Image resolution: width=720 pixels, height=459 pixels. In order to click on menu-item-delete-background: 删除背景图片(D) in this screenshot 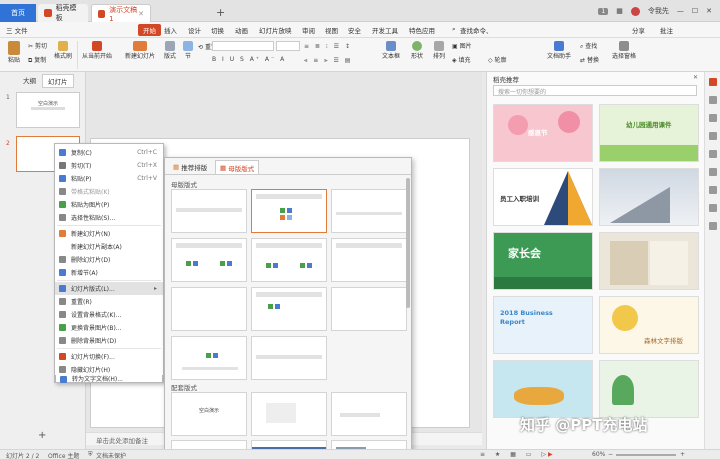, I will do `click(109, 340)`.